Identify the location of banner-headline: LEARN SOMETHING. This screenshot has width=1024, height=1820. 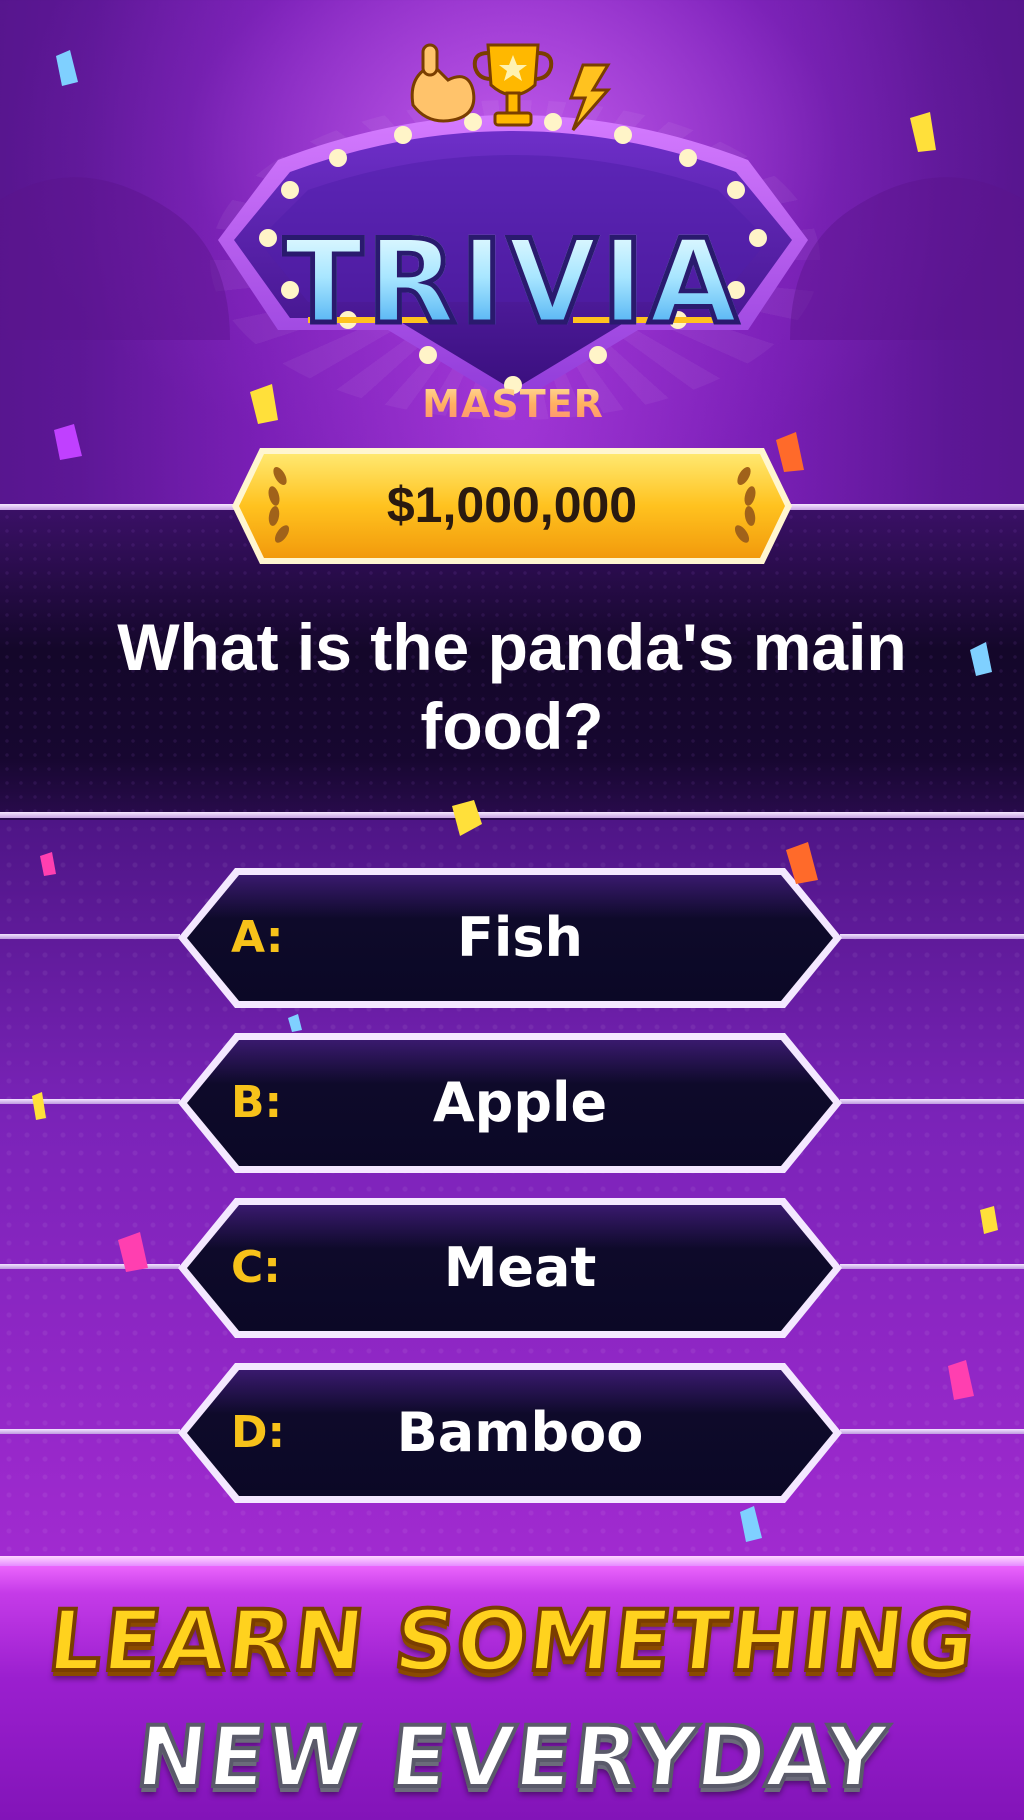
(512, 1641).